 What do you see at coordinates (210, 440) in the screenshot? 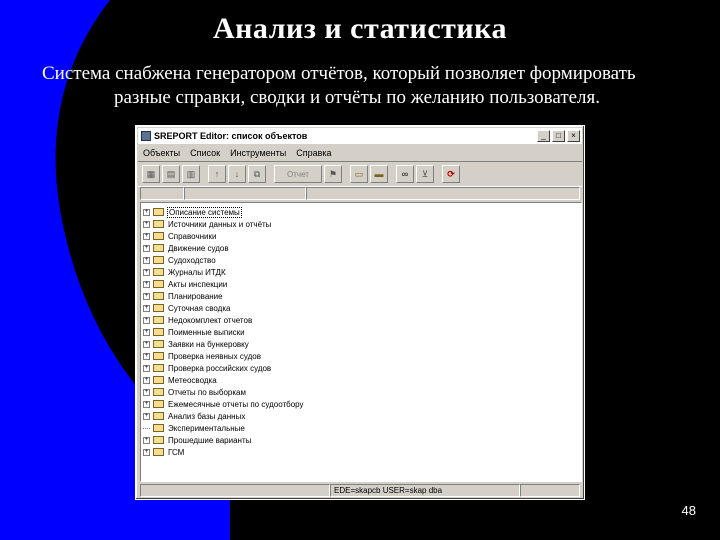
I see `tree-item-label: Прошедшие варианты` at bounding box center [210, 440].